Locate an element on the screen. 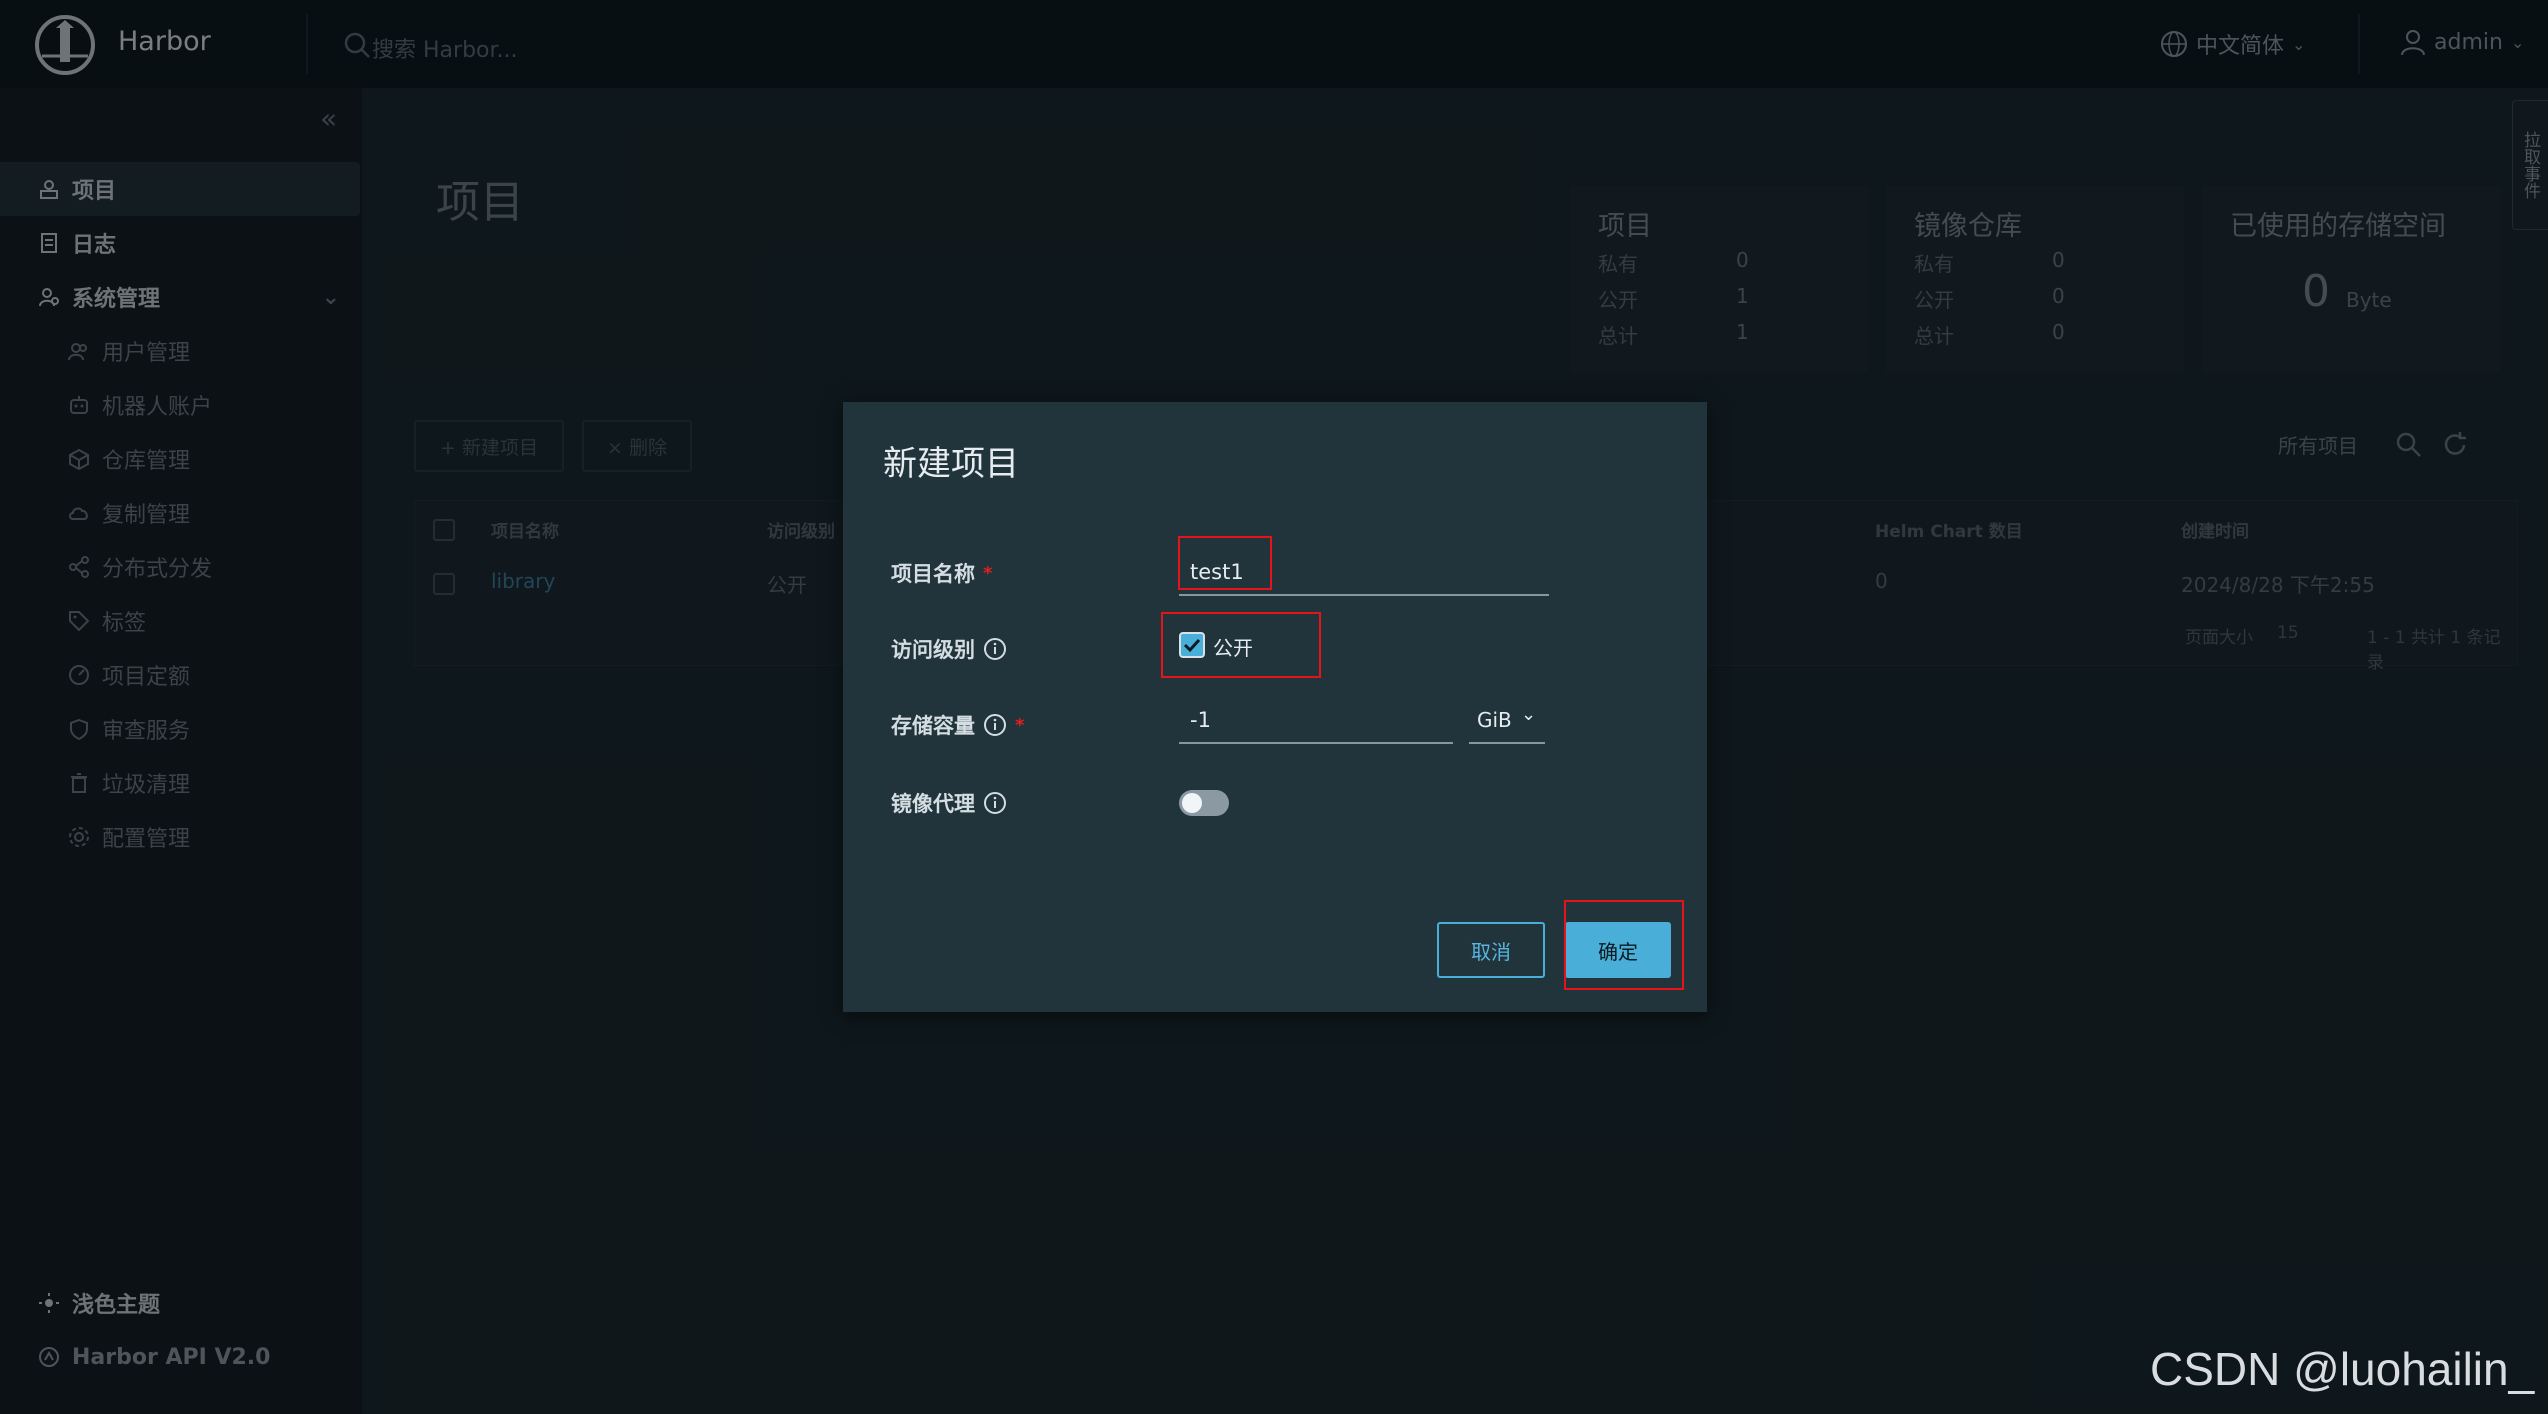 The width and height of the screenshot is (2548, 1414). storage-quota-label: 存储容量 * is located at coordinates (957, 725).